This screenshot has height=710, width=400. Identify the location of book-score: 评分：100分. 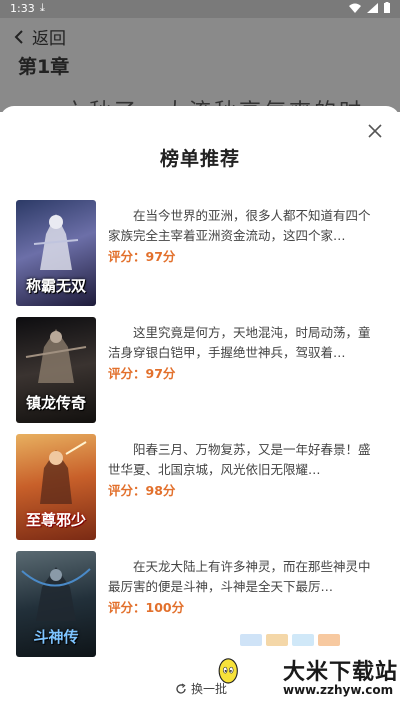
(146, 607).